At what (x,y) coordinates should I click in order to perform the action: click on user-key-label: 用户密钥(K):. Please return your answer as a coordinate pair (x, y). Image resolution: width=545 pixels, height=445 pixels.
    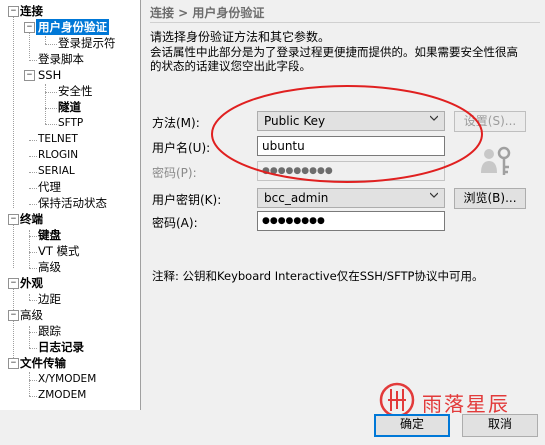
    Looking at the image, I should click on (187, 200).